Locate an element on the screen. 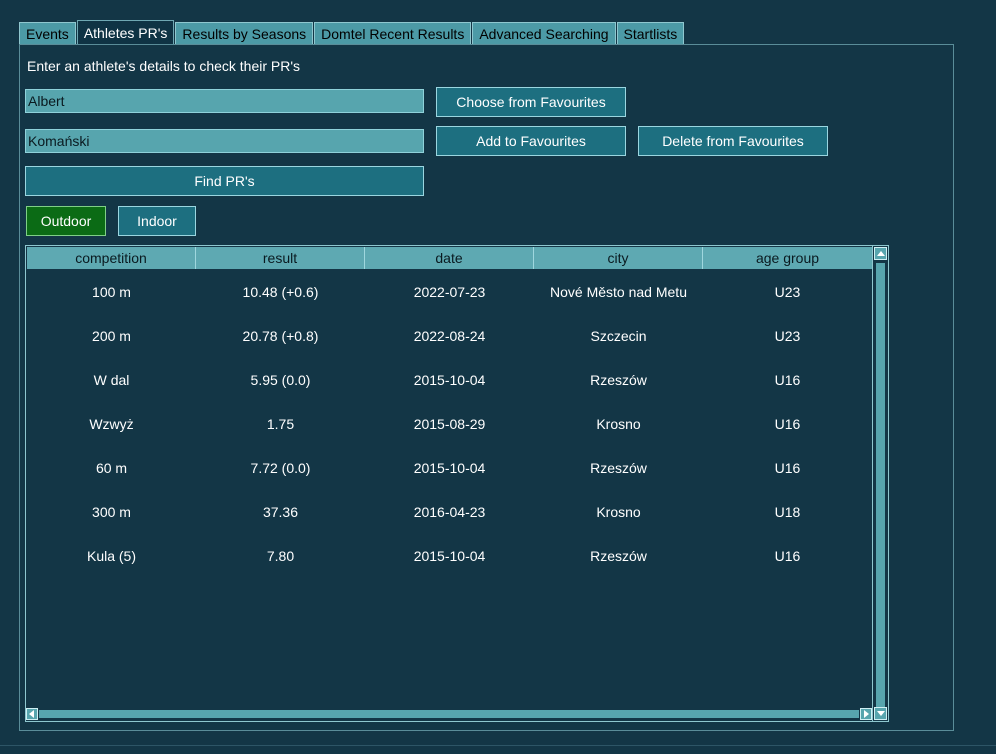 The height and width of the screenshot is (754, 996). tab-startlists: Startlists is located at coordinates (650, 33).